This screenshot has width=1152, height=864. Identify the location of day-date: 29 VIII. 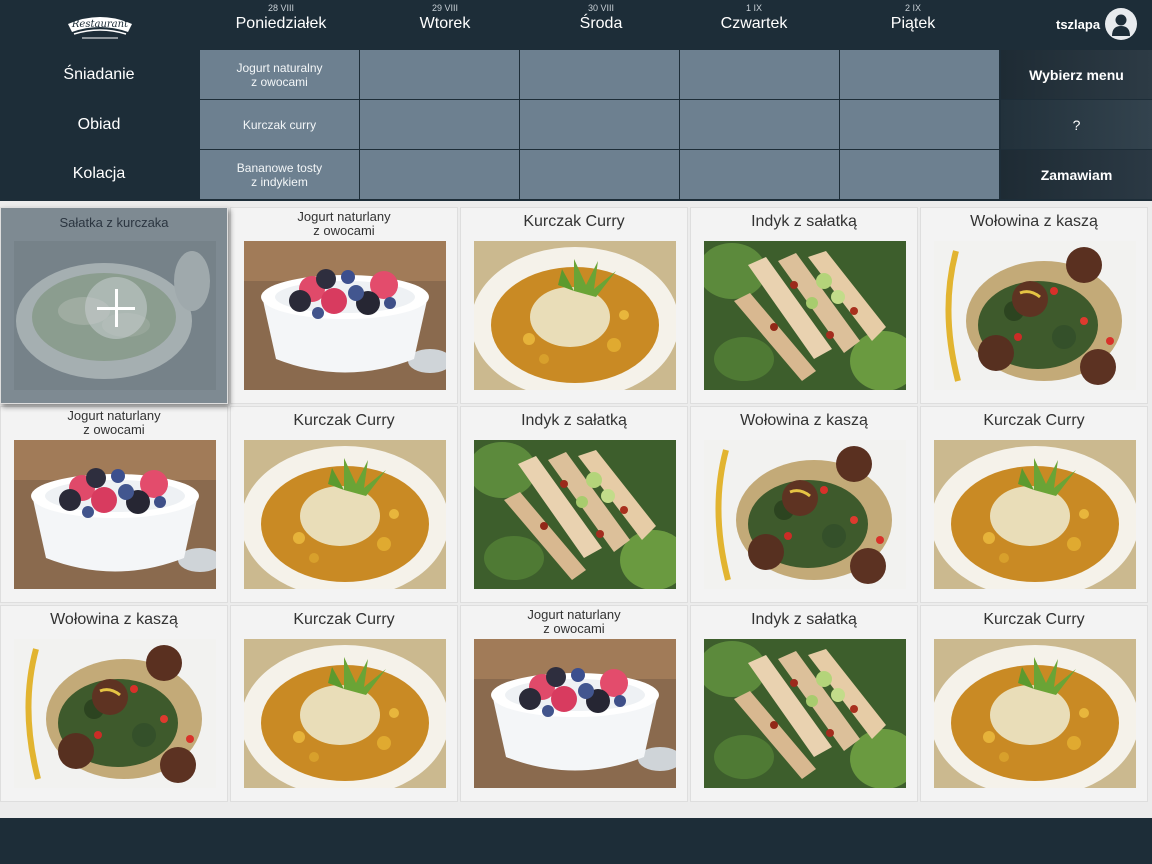
(444, 8).